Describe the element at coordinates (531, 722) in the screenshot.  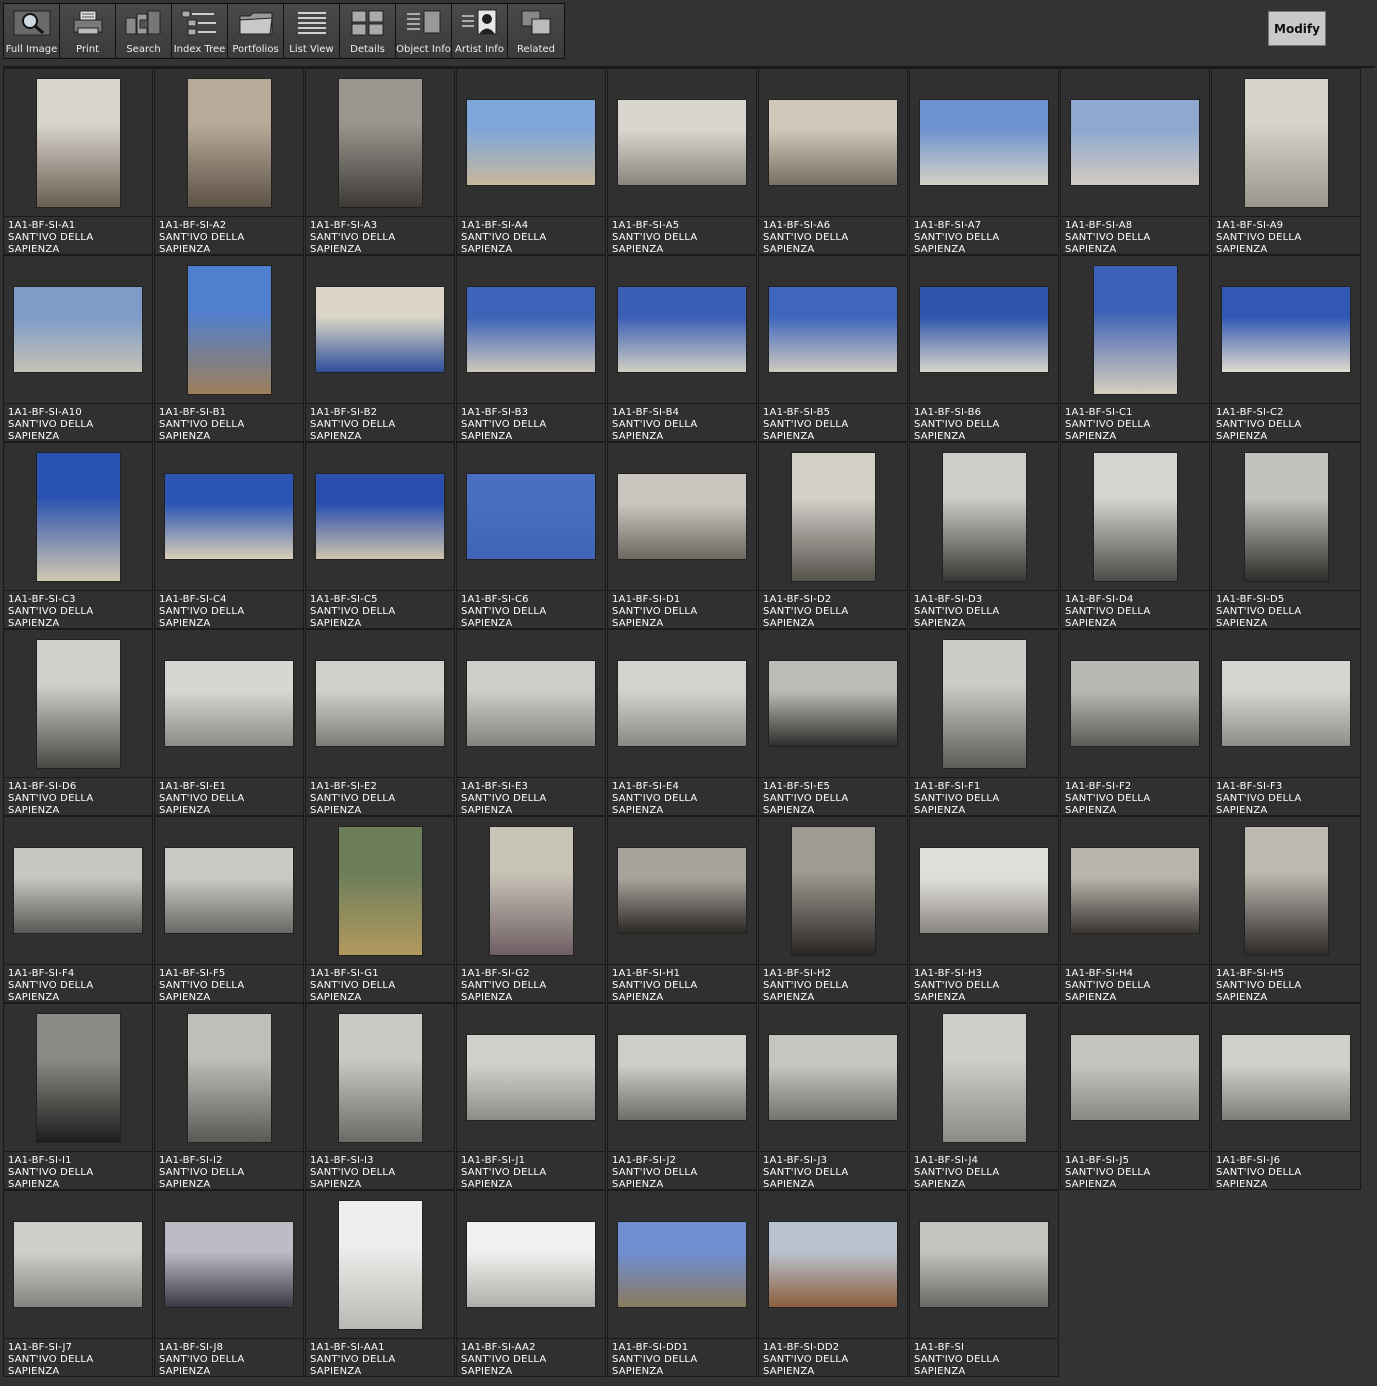
I see `thumbnail-cell: 1A1-BF-SI-E3 SANT'IVO DELLA SAPIENZA` at that location.